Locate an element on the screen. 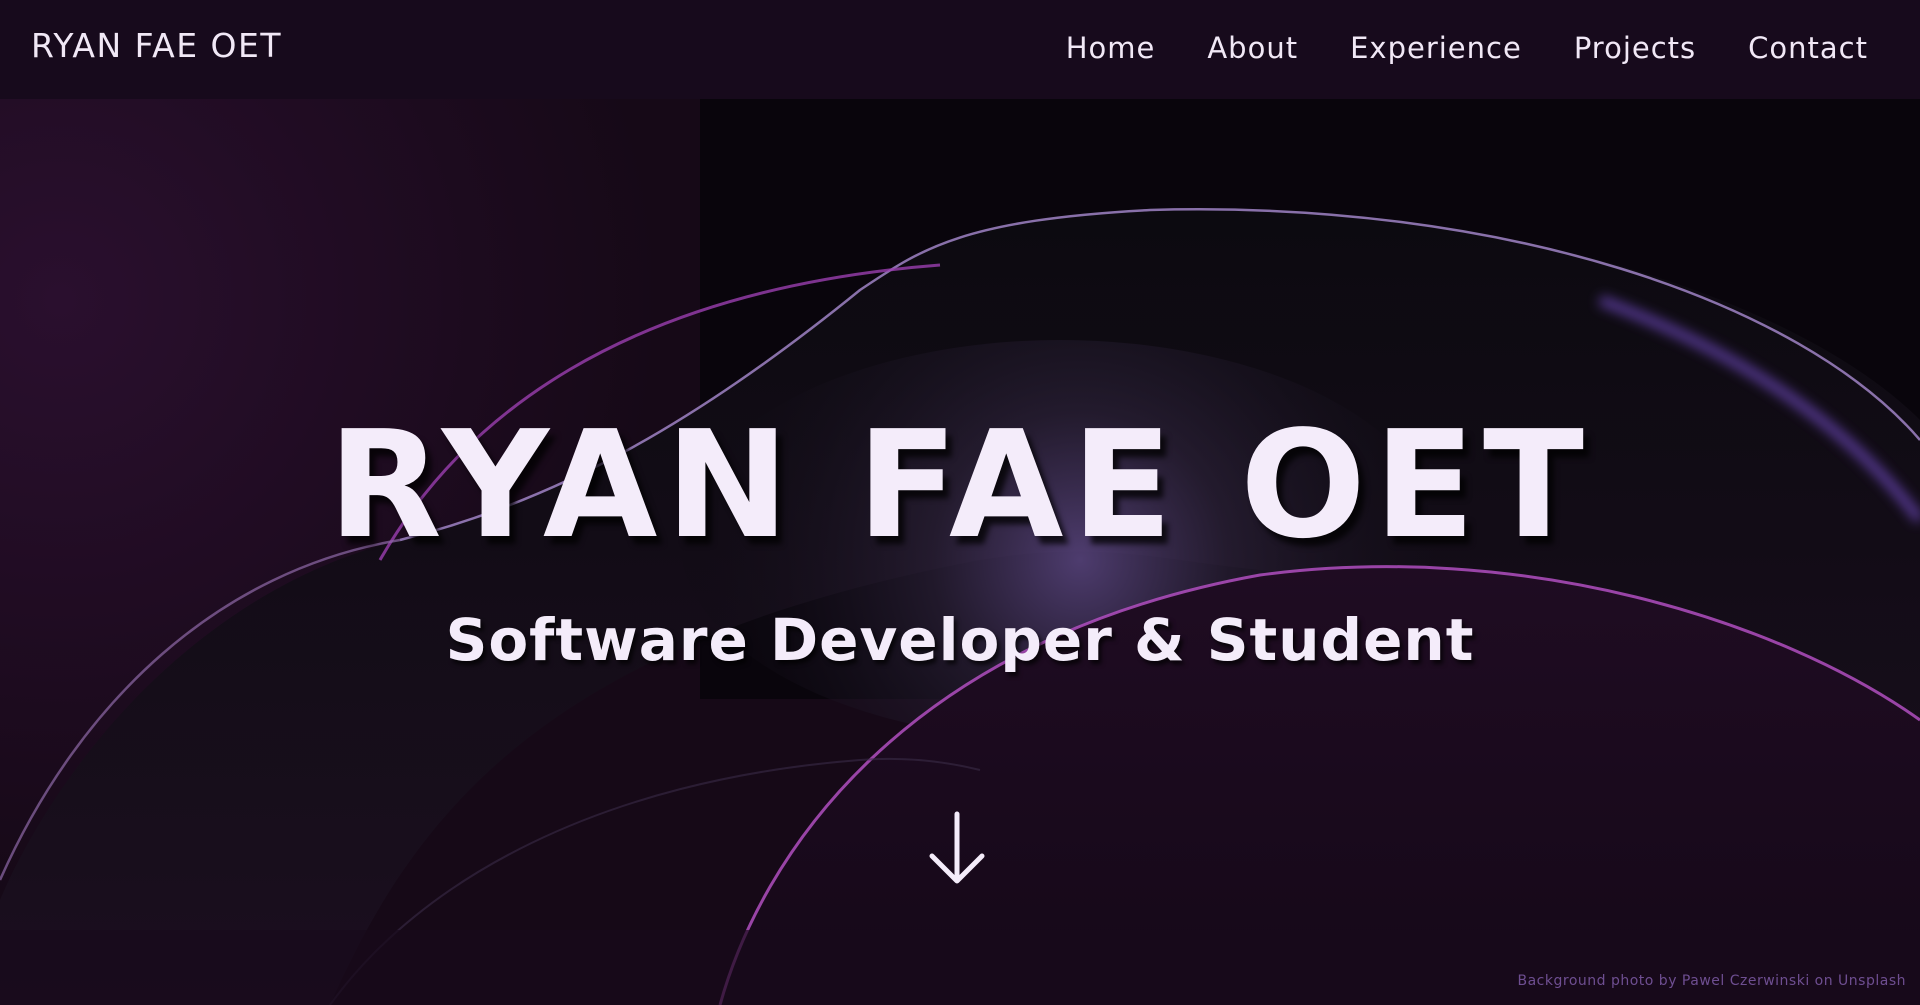  nav-link-experience: Experience is located at coordinates (1436, 48).